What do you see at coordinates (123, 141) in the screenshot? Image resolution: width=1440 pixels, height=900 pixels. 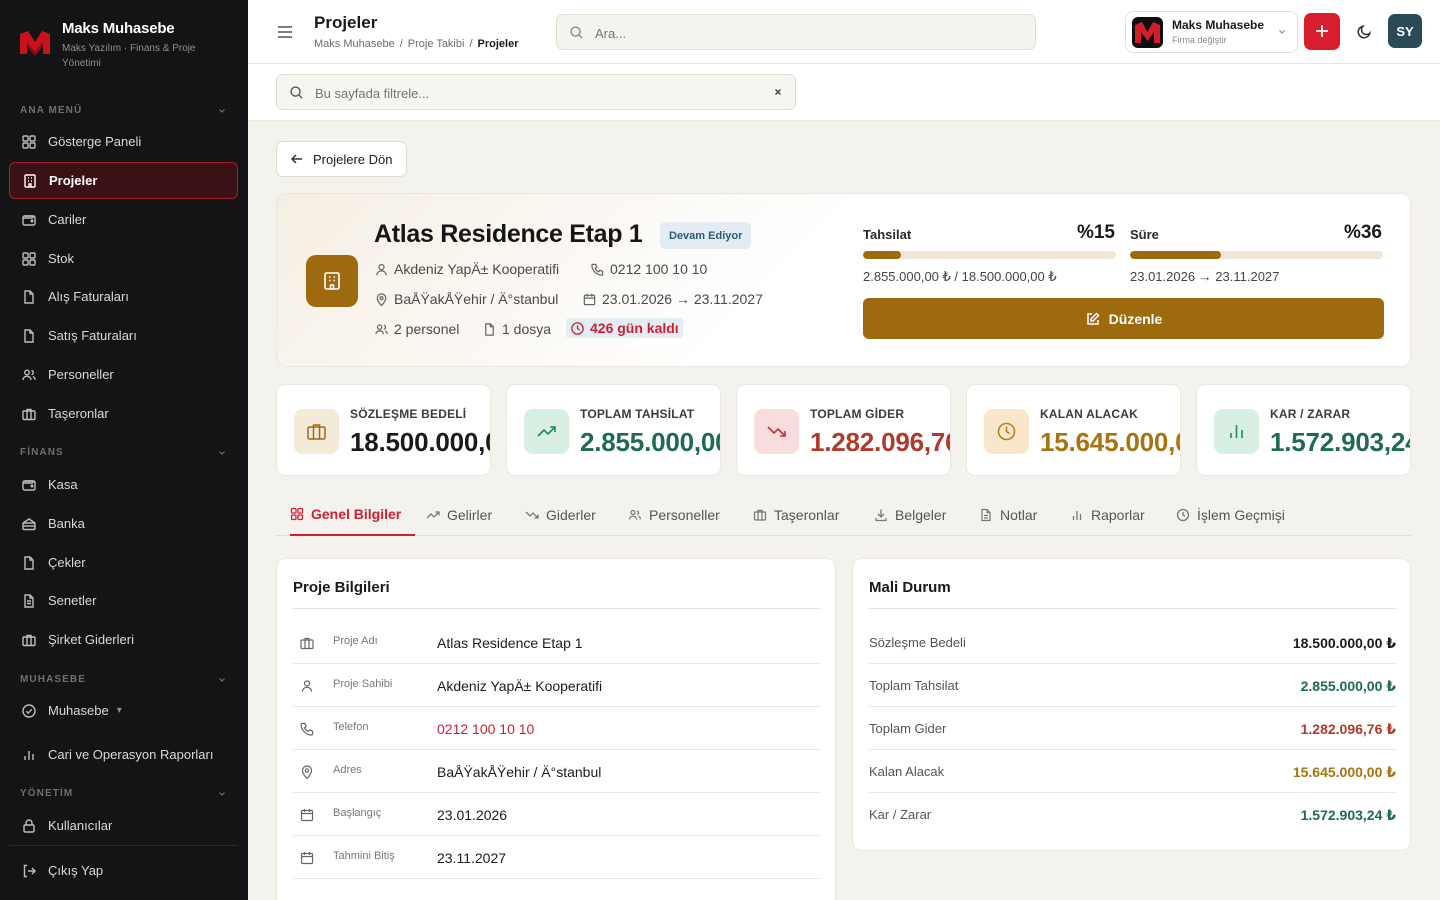 I see `sidebar-item-gosterge-paneli: Gösterge Paneli` at bounding box center [123, 141].